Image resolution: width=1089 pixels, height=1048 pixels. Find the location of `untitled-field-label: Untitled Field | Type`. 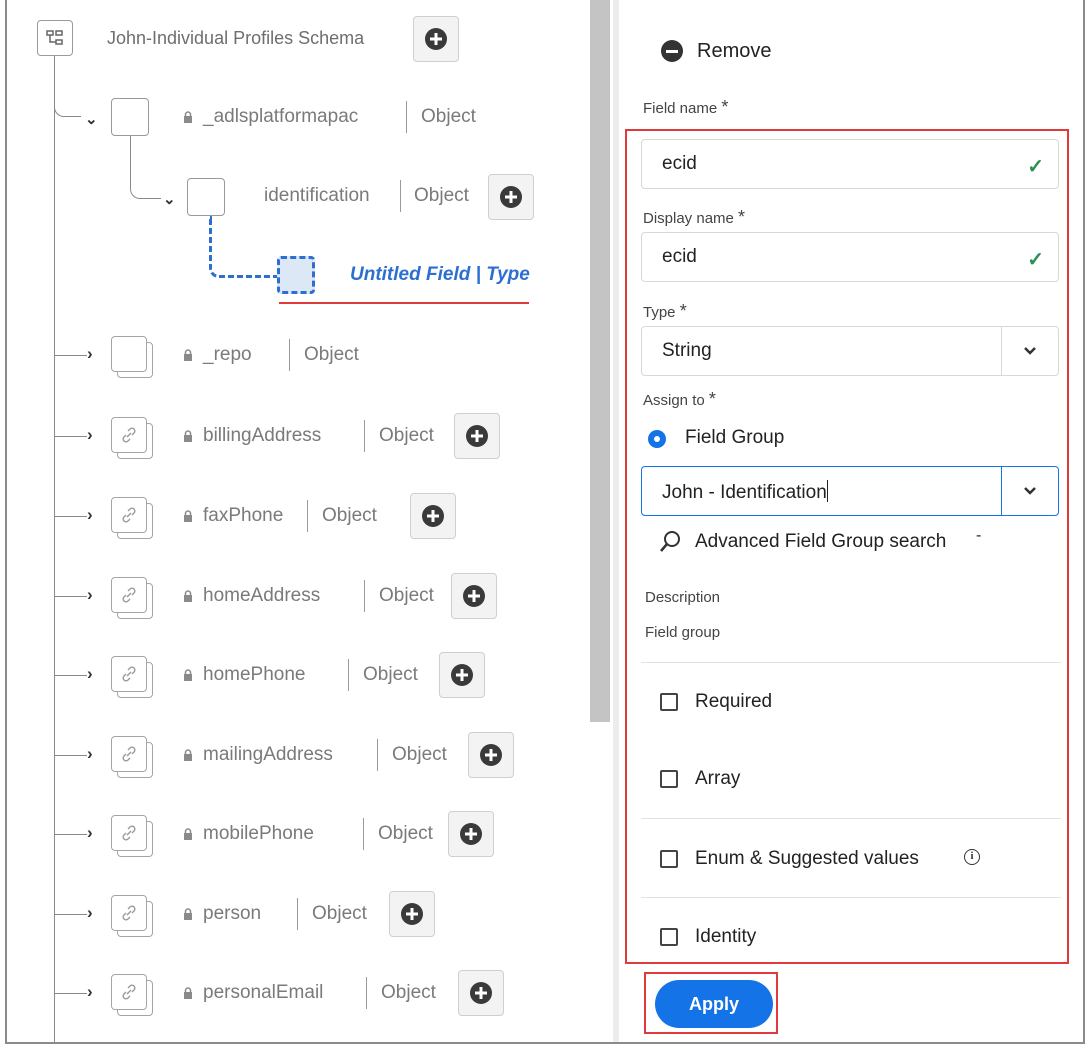

untitled-field-label: Untitled Field | Type is located at coordinates (440, 275).